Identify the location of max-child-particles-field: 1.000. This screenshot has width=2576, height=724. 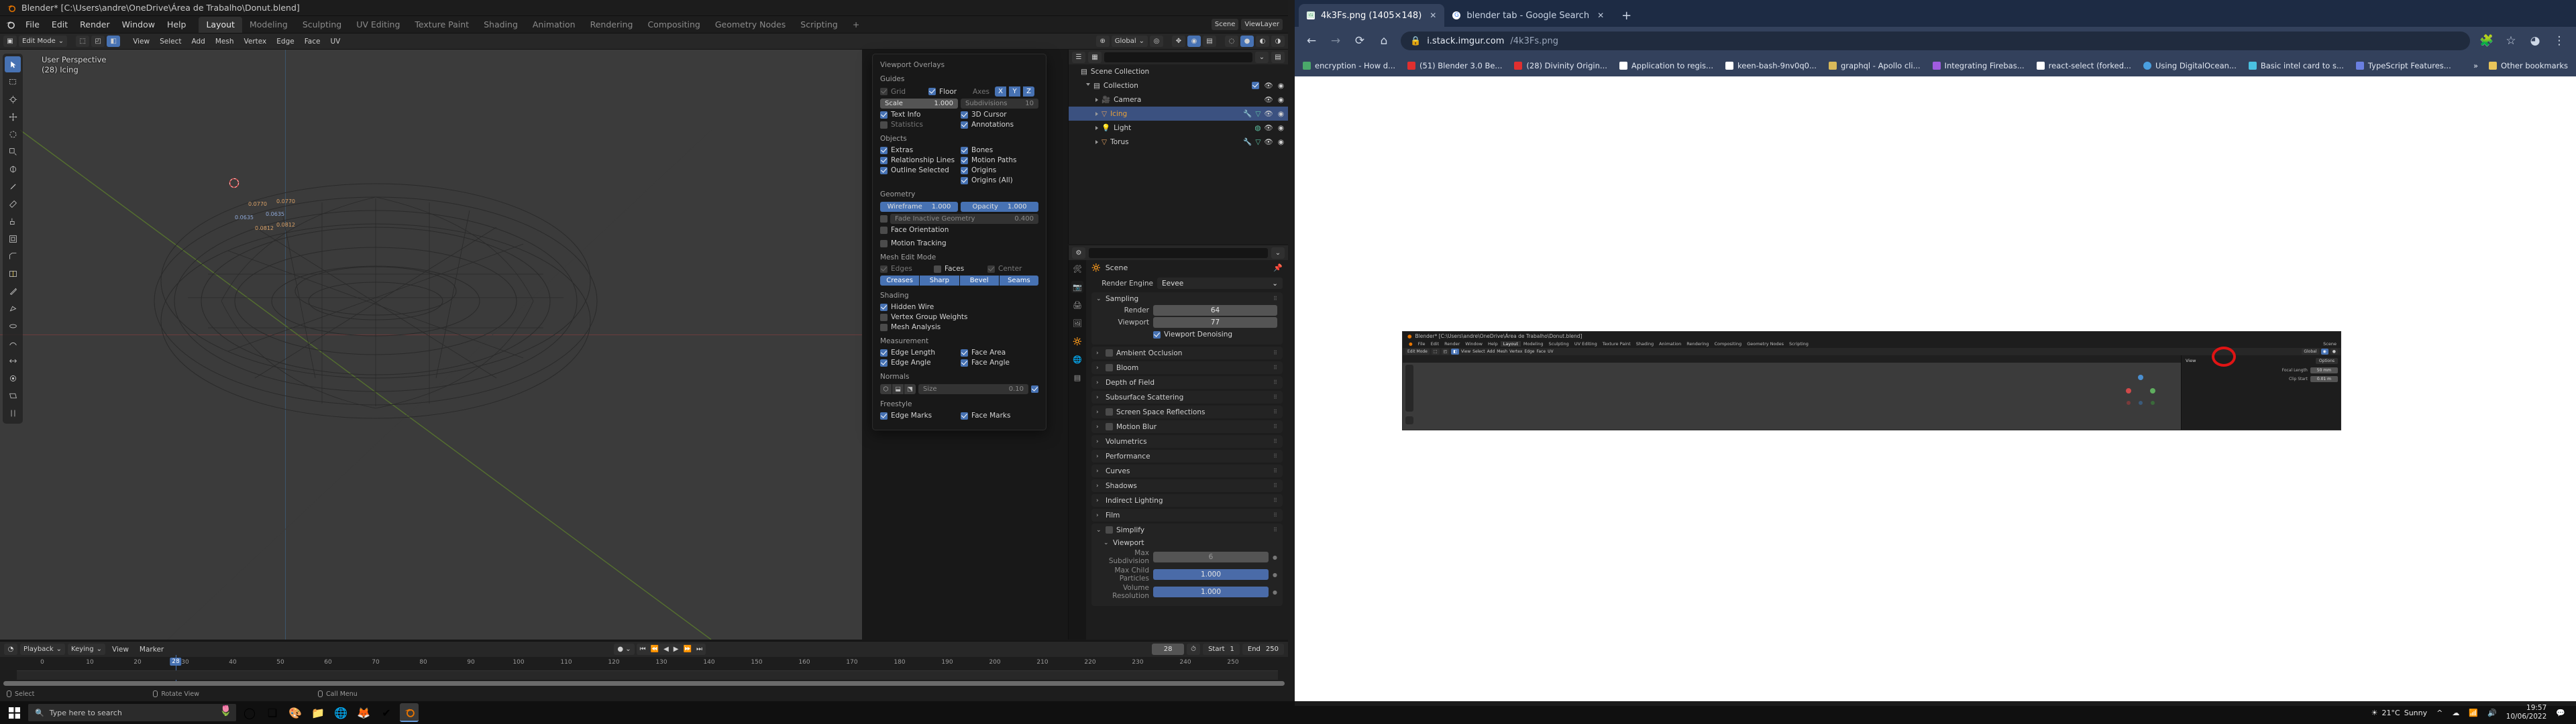
(1211, 574).